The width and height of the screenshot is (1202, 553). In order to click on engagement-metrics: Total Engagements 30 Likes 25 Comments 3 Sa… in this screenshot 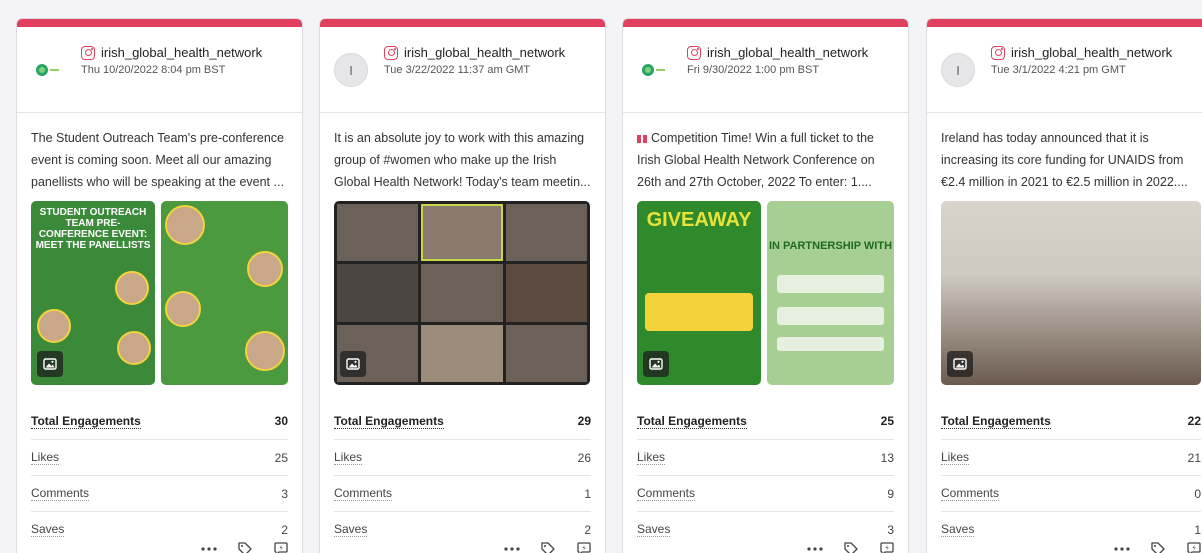, I will do `click(159, 475)`.